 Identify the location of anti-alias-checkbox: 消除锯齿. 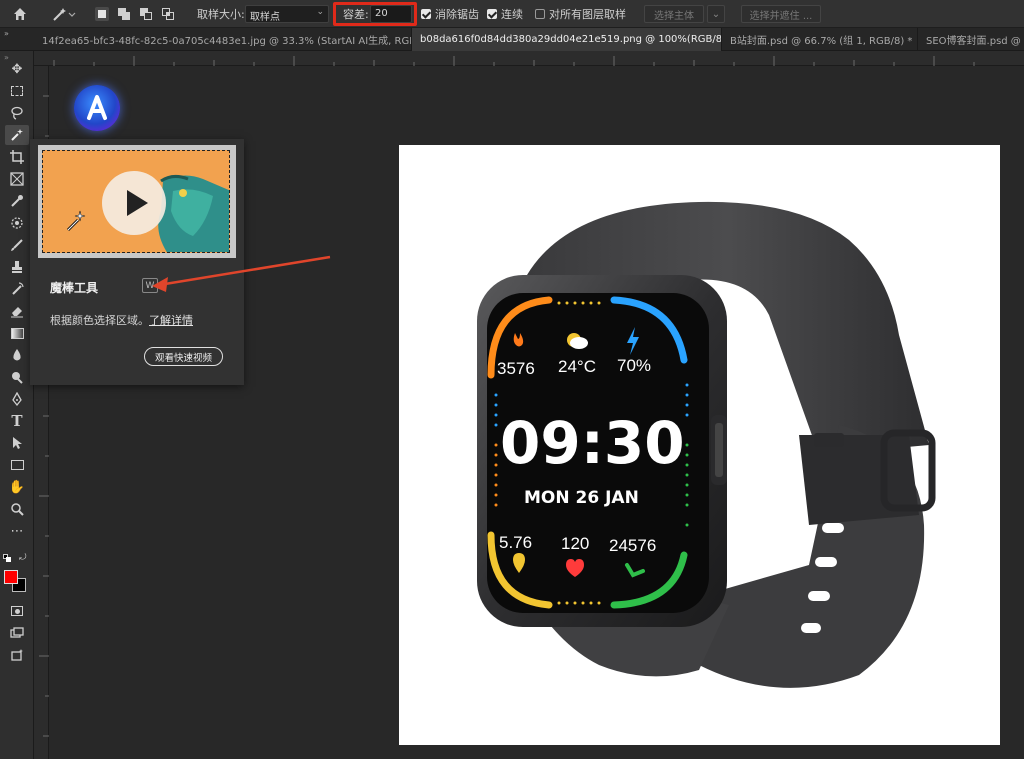
(450, 14).